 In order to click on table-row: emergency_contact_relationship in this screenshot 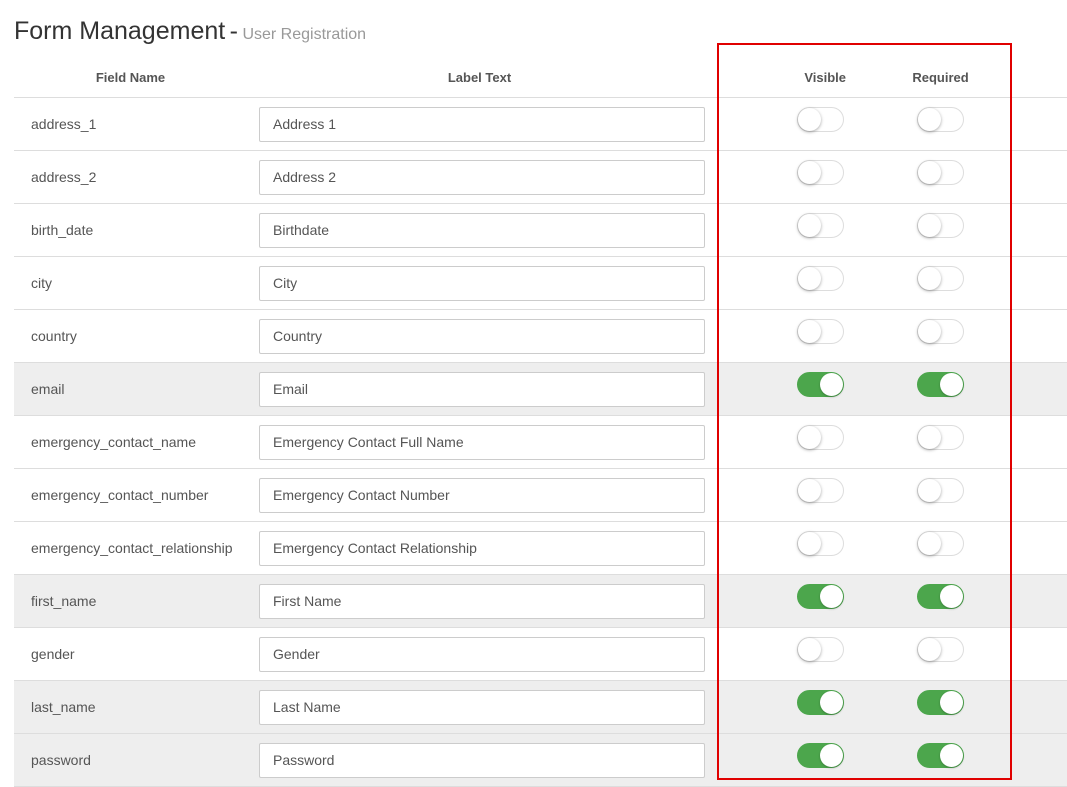, I will do `click(540, 548)`.